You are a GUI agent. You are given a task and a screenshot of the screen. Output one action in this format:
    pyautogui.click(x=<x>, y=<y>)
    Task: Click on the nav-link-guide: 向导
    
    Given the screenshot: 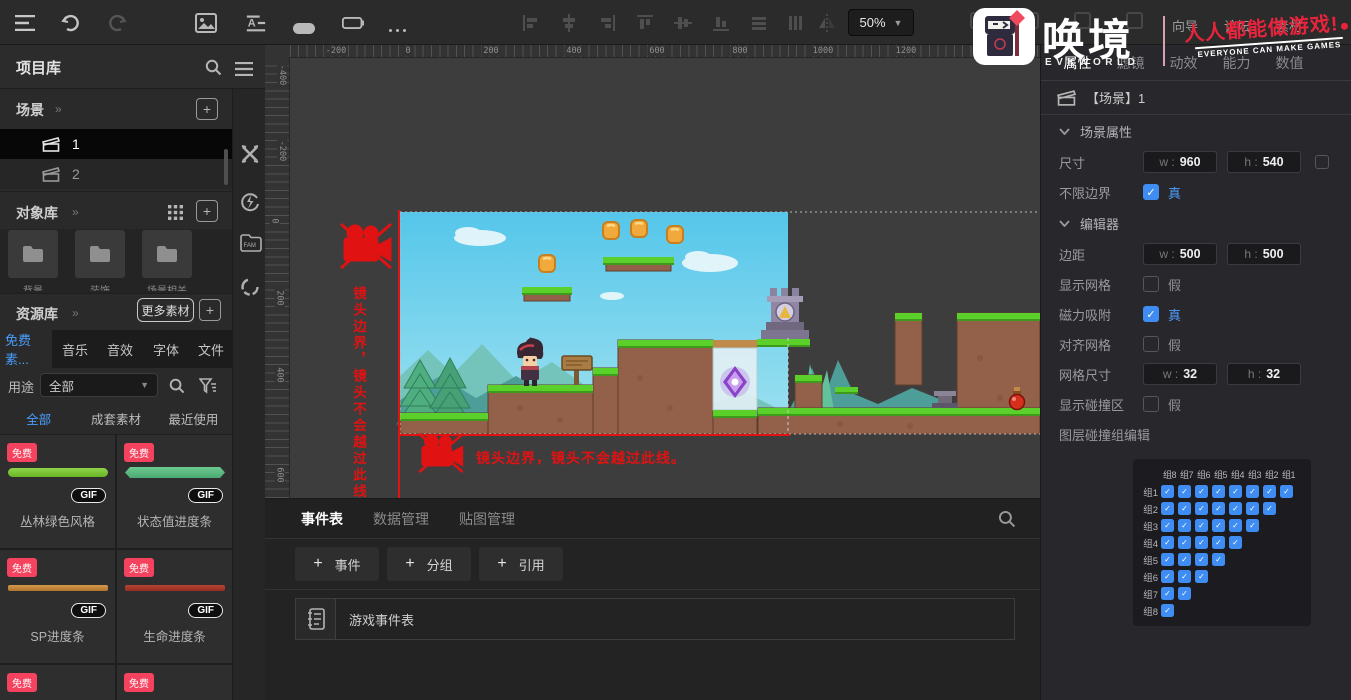 What is the action you would take?
    pyautogui.click(x=1185, y=25)
    